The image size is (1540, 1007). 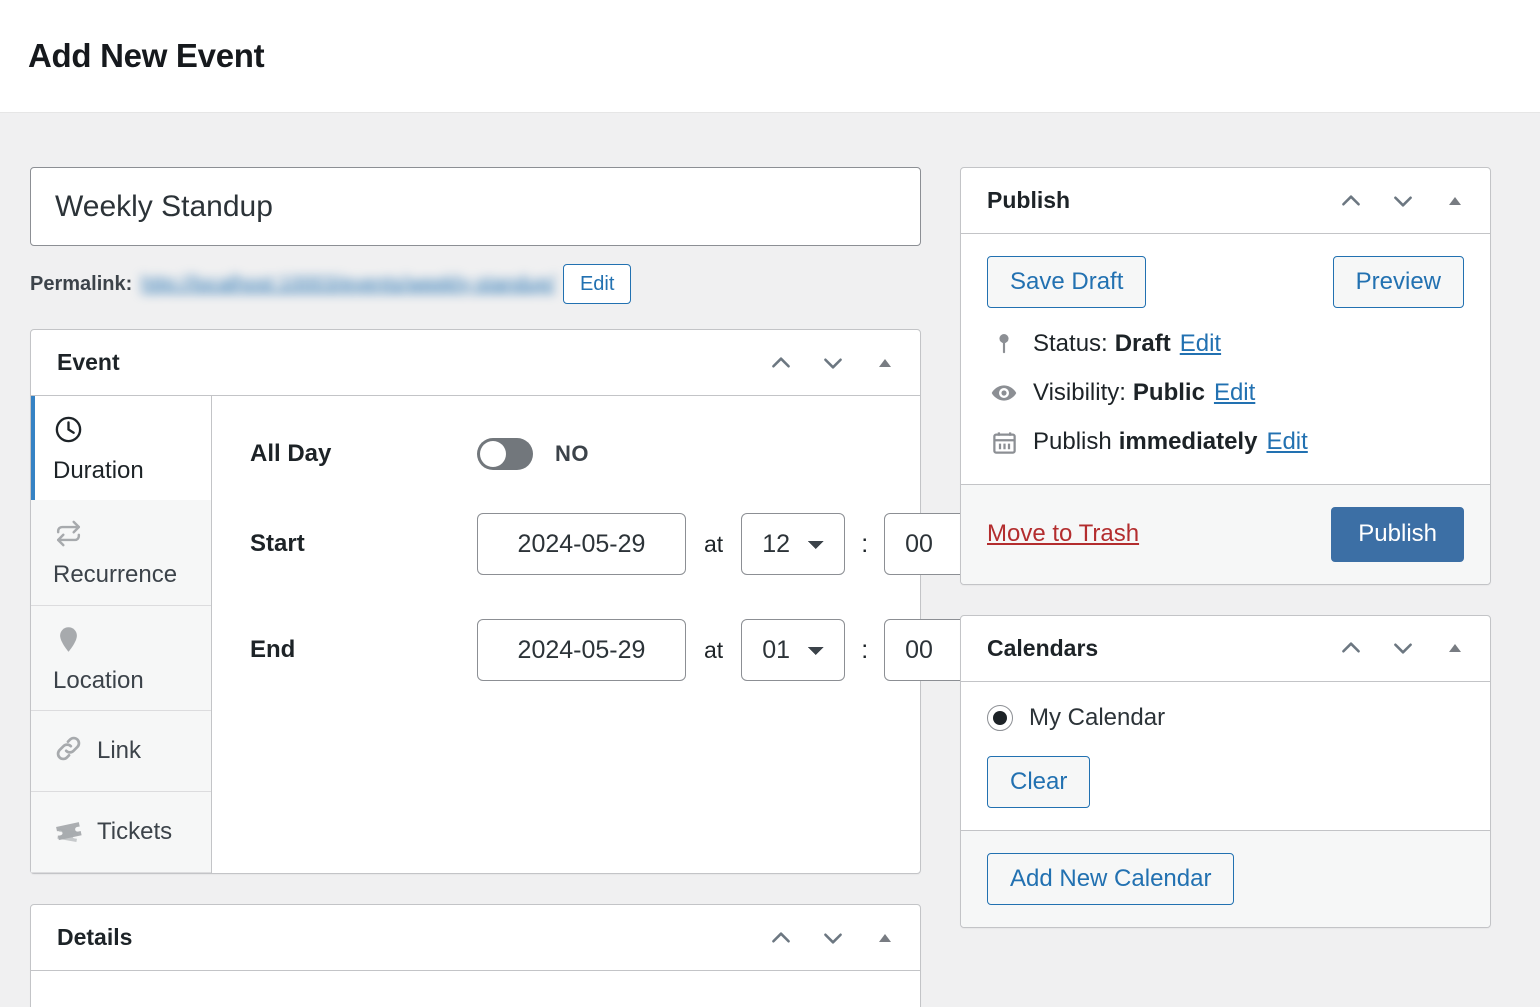 I want to click on calendars-postbox-header: Calendars, so click(x=1225, y=649).